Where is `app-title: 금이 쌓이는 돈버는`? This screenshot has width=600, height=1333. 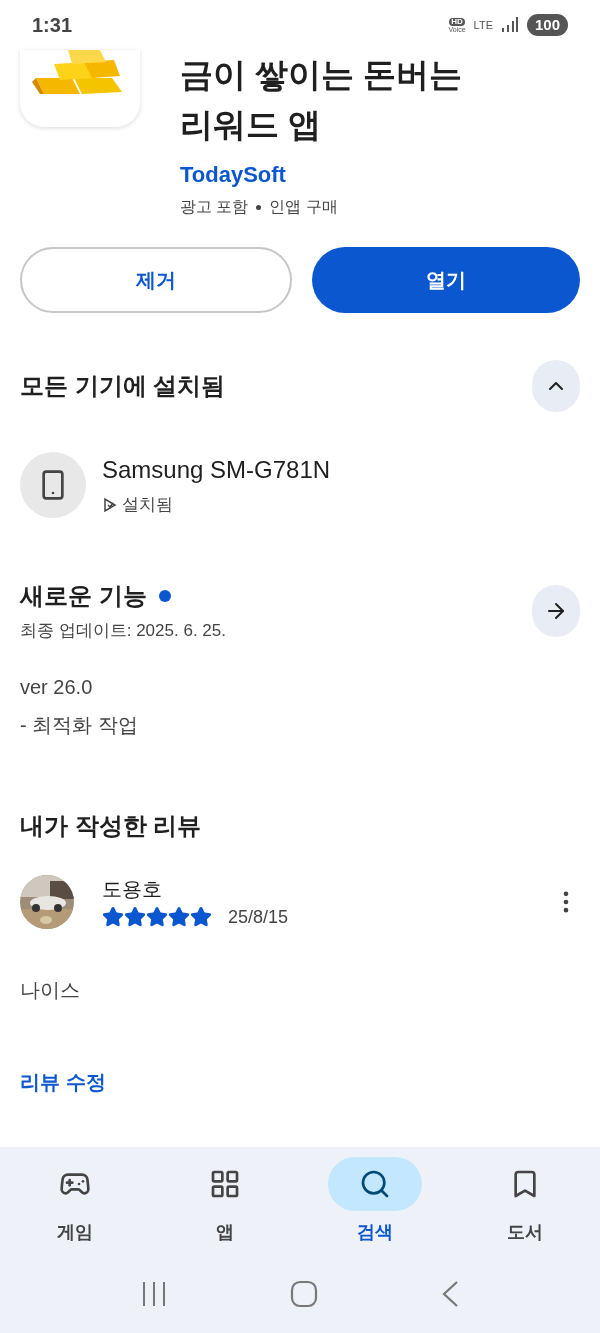 app-title: 금이 쌓이는 돈버는 is located at coordinates (321, 75).